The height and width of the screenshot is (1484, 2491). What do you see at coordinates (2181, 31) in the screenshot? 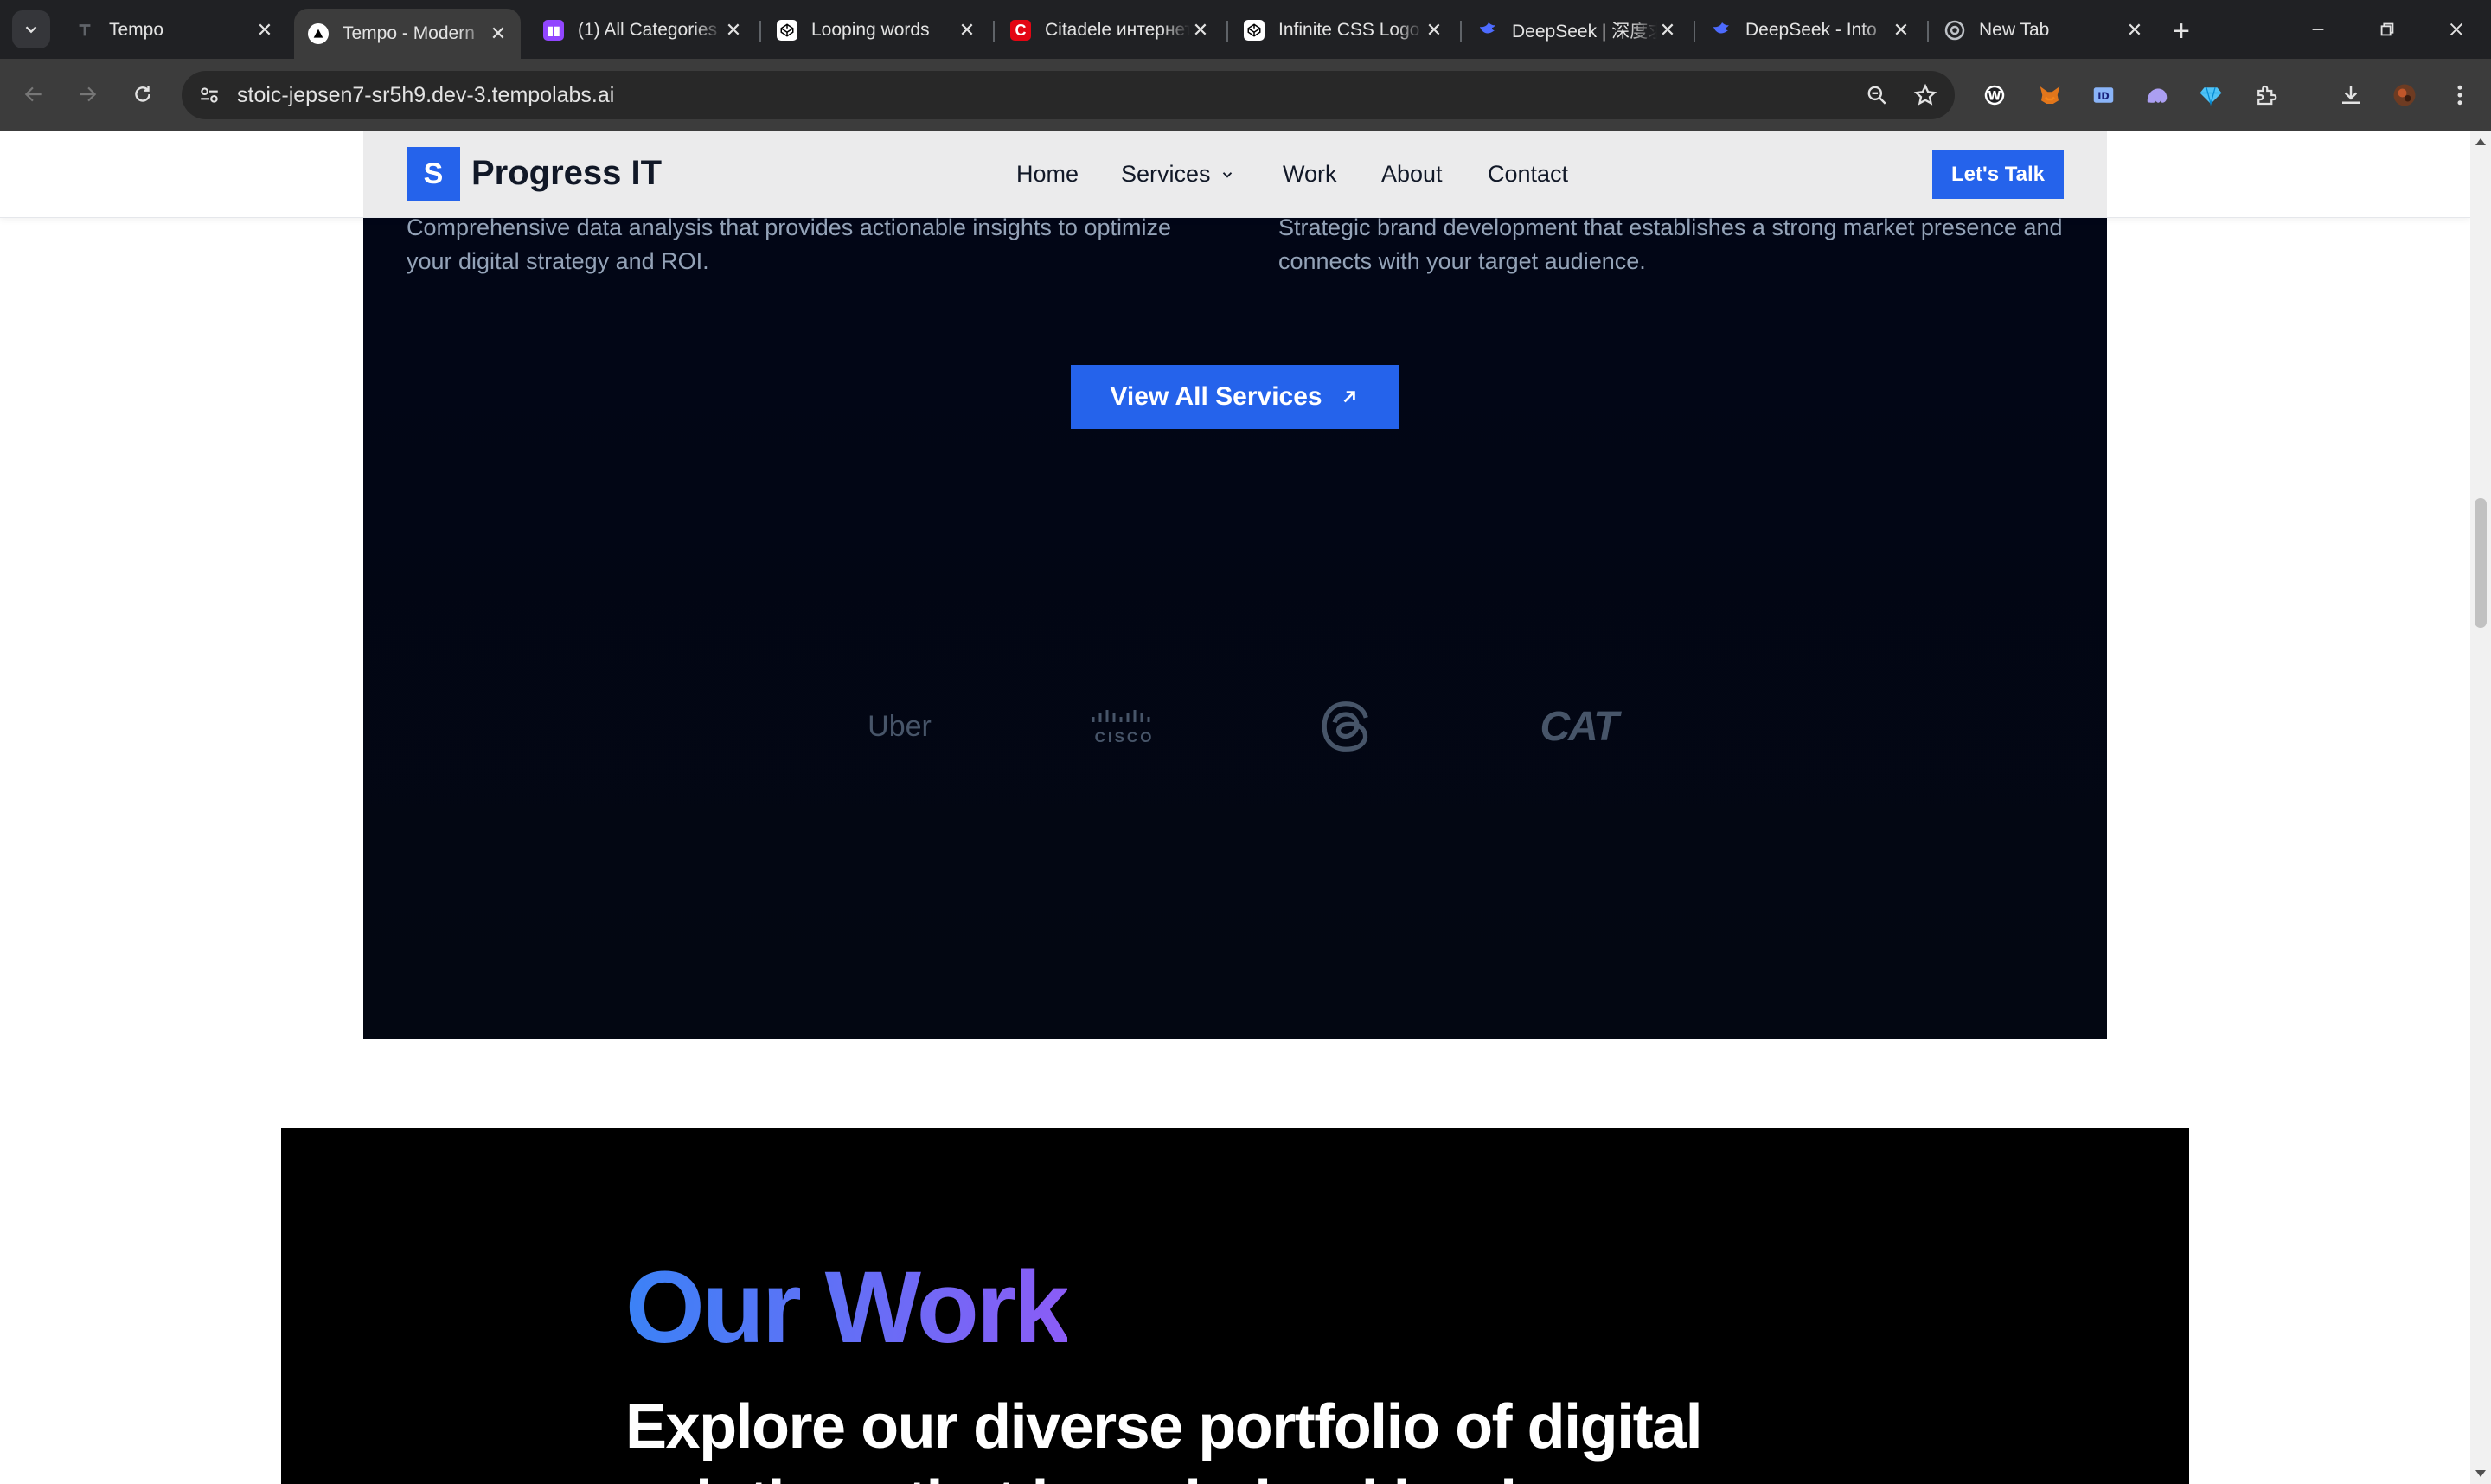
I see `new-tab-button: +` at bounding box center [2181, 31].